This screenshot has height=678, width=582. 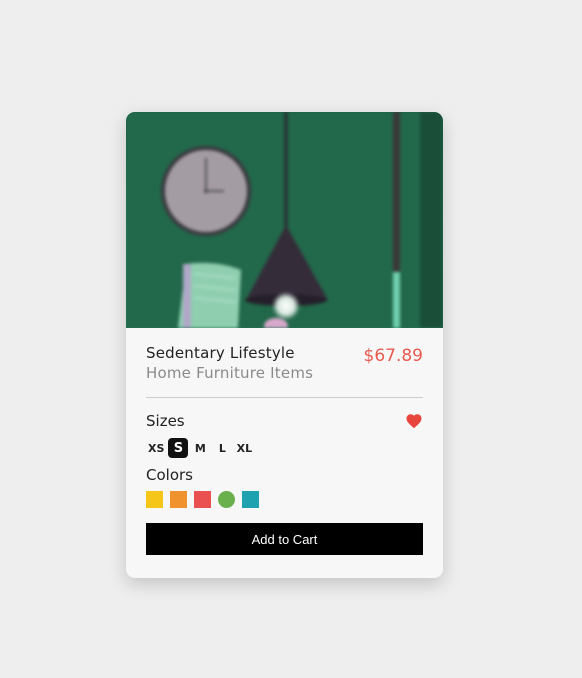 What do you see at coordinates (284, 397) in the screenshot?
I see `divider` at bounding box center [284, 397].